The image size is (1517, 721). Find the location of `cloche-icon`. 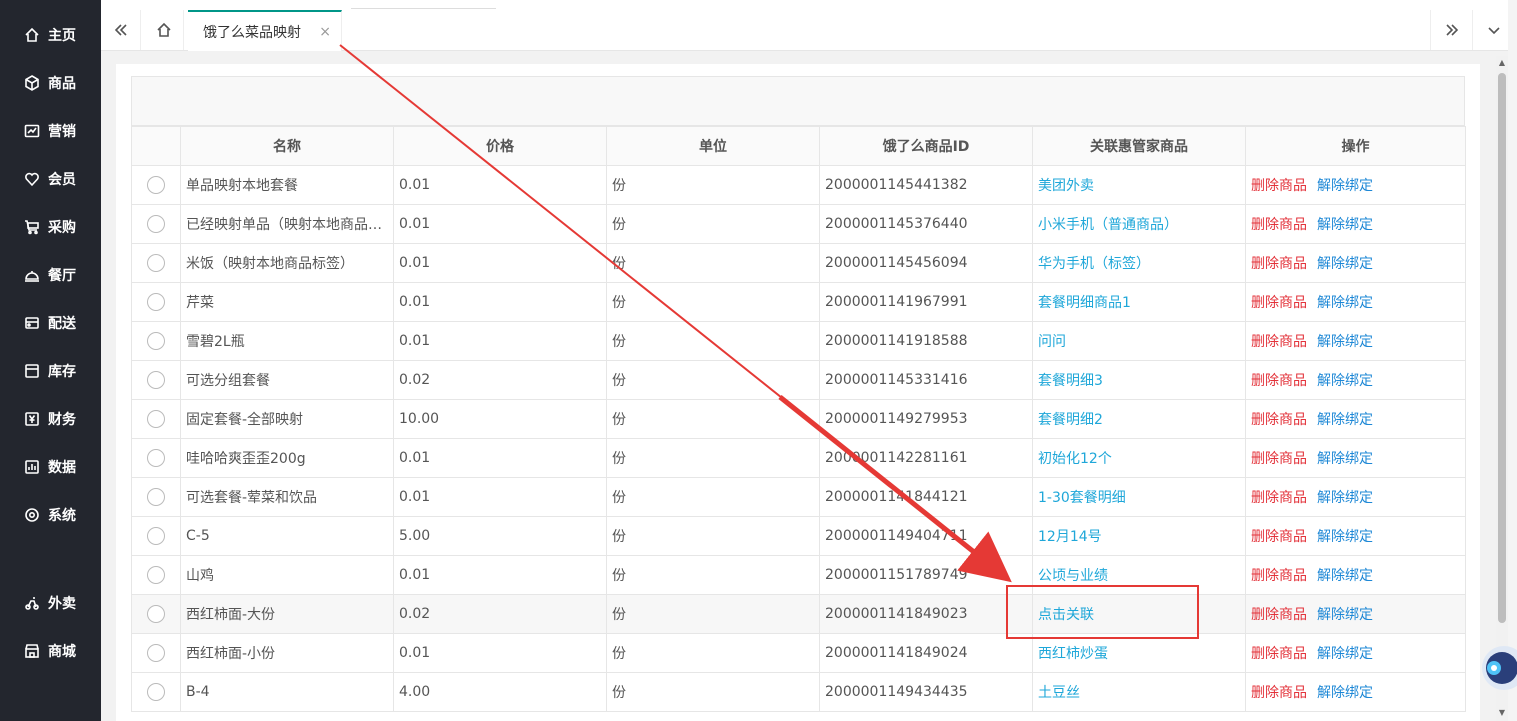

cloche-icon is located at coordinates (32, 275).